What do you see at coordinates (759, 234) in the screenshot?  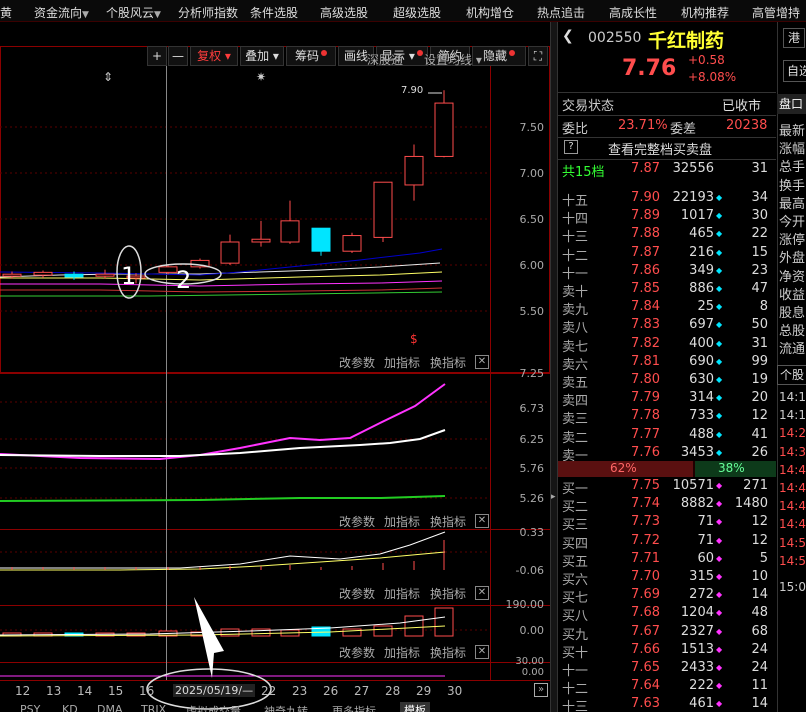 I see `order-count: 22` at bounding box center [759, 234].